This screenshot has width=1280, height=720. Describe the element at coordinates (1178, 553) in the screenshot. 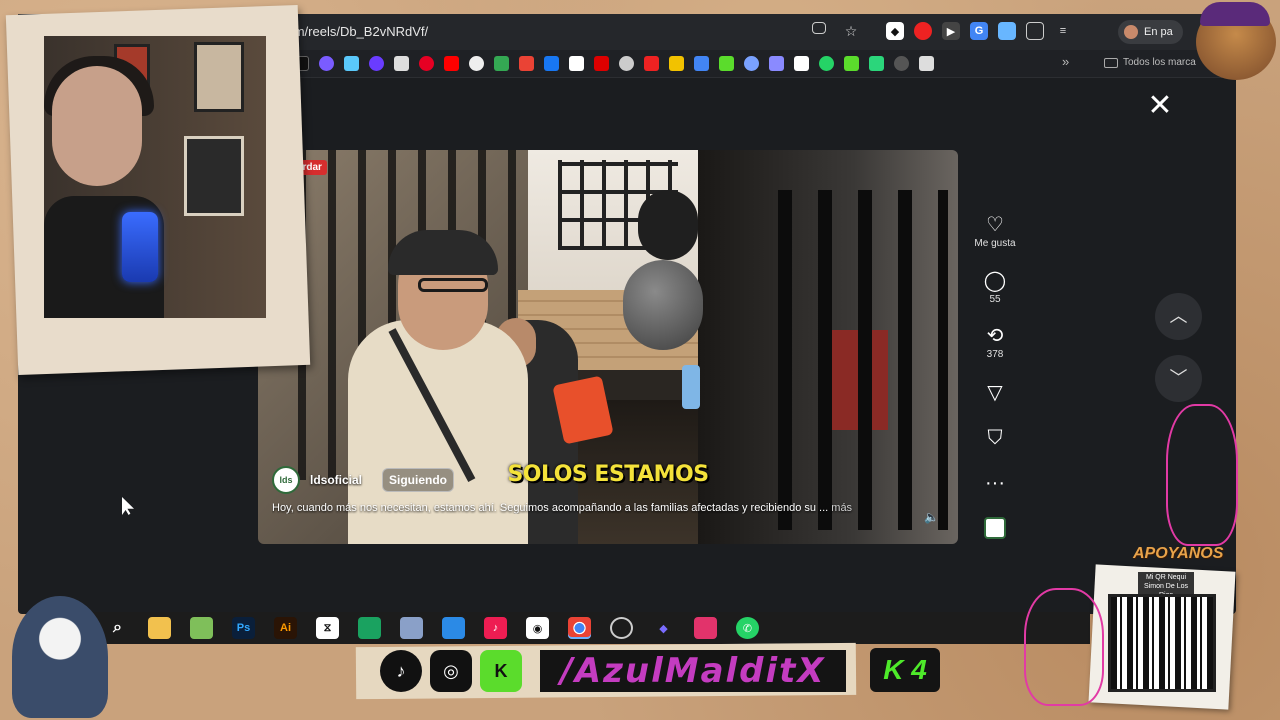

I see `support-title: APOYANOS` at that location.